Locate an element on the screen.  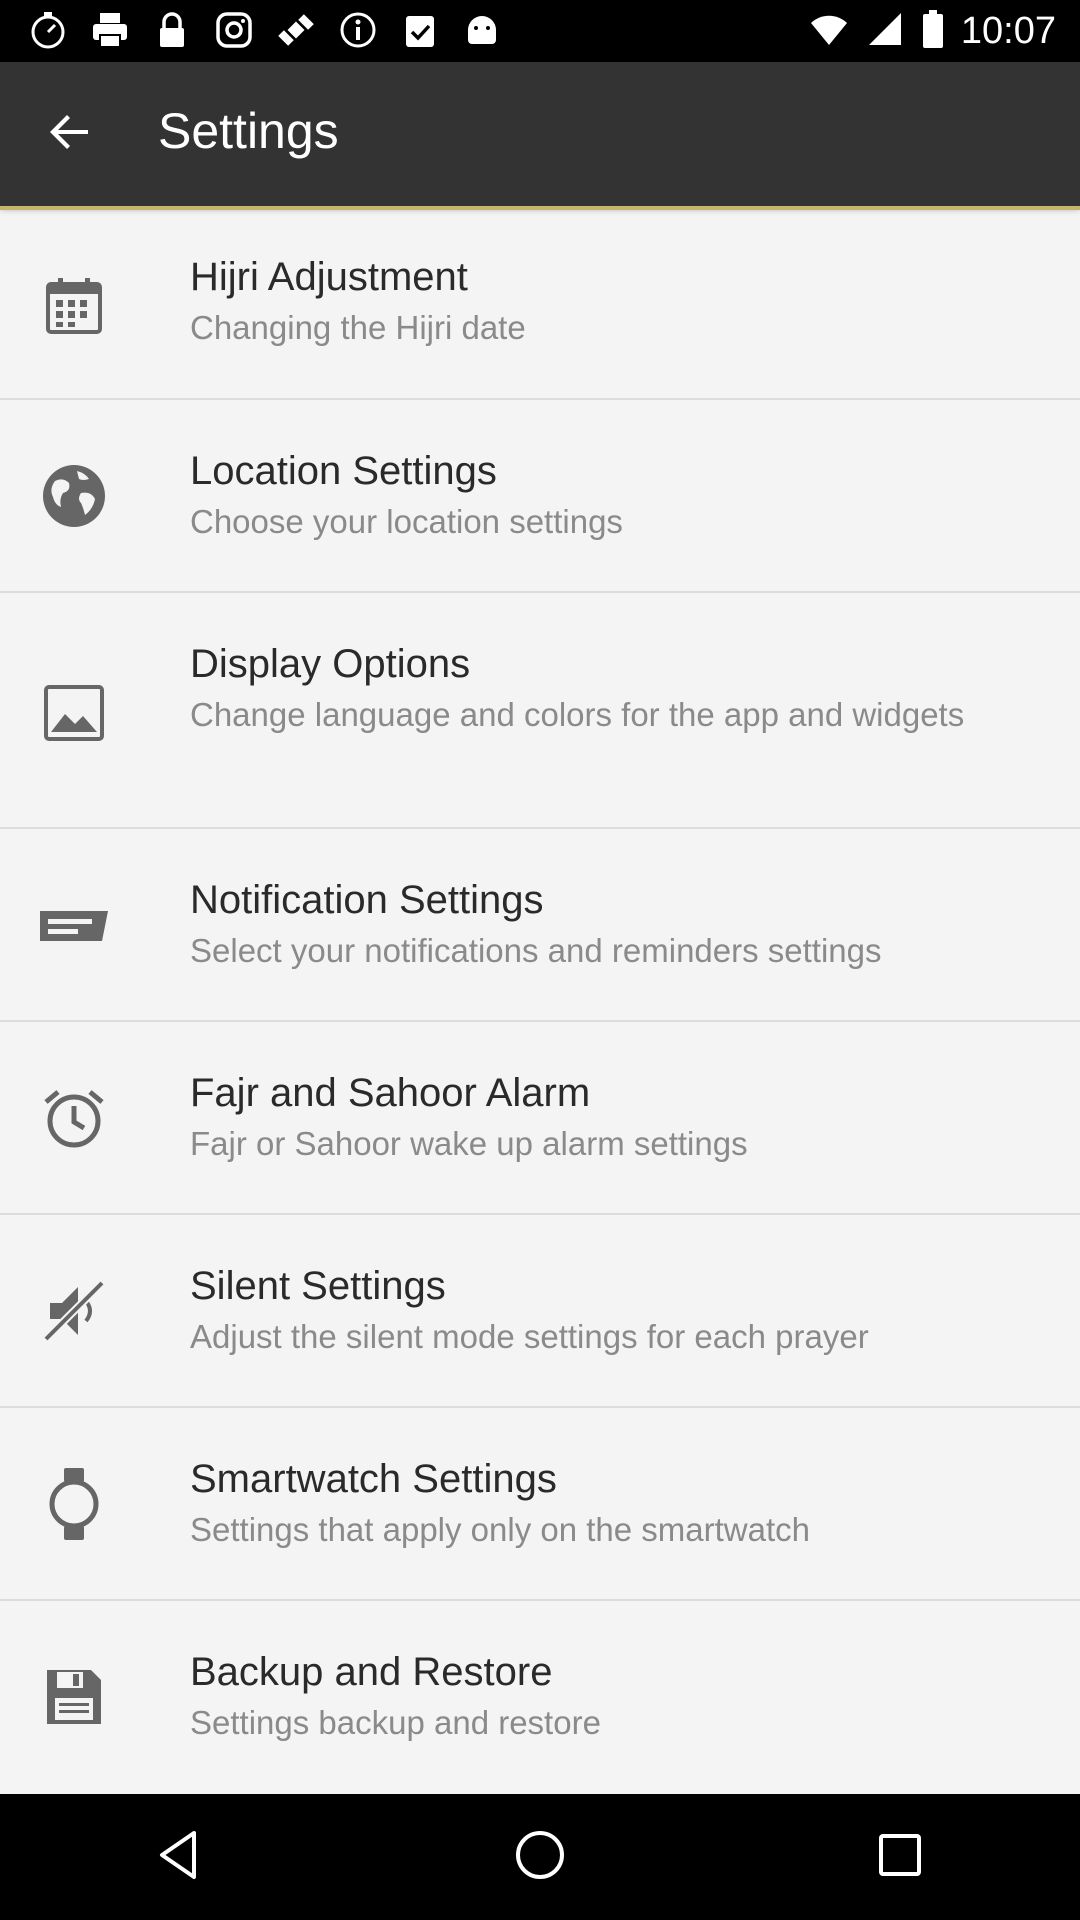
setting-item-hijri-adjustment: Hijri Adjustment Changing the Hijri date is located at coordinates (540, 305).